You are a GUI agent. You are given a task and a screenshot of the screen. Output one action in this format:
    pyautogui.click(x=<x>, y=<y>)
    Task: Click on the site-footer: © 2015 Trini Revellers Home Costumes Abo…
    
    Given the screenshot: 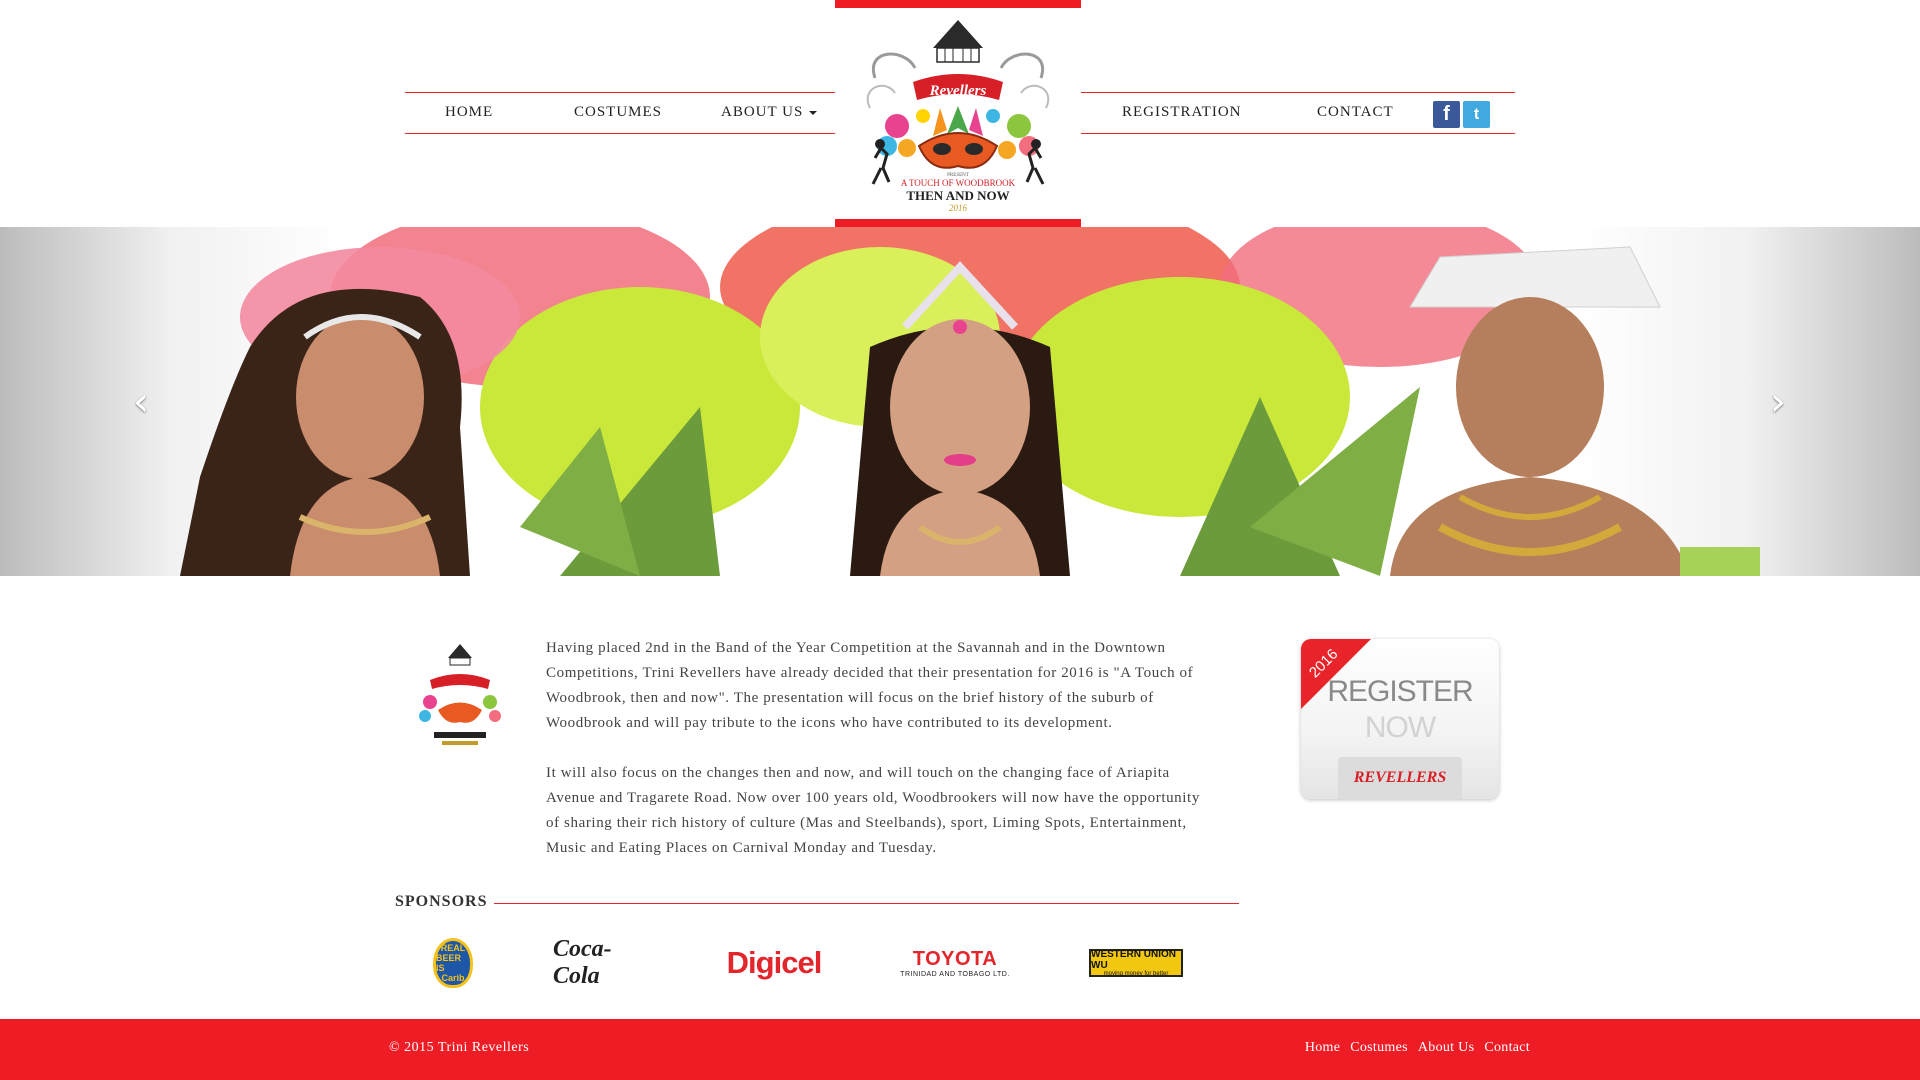 What is the action you would take?
    pyautogui.click(x=960, y=1049)
    